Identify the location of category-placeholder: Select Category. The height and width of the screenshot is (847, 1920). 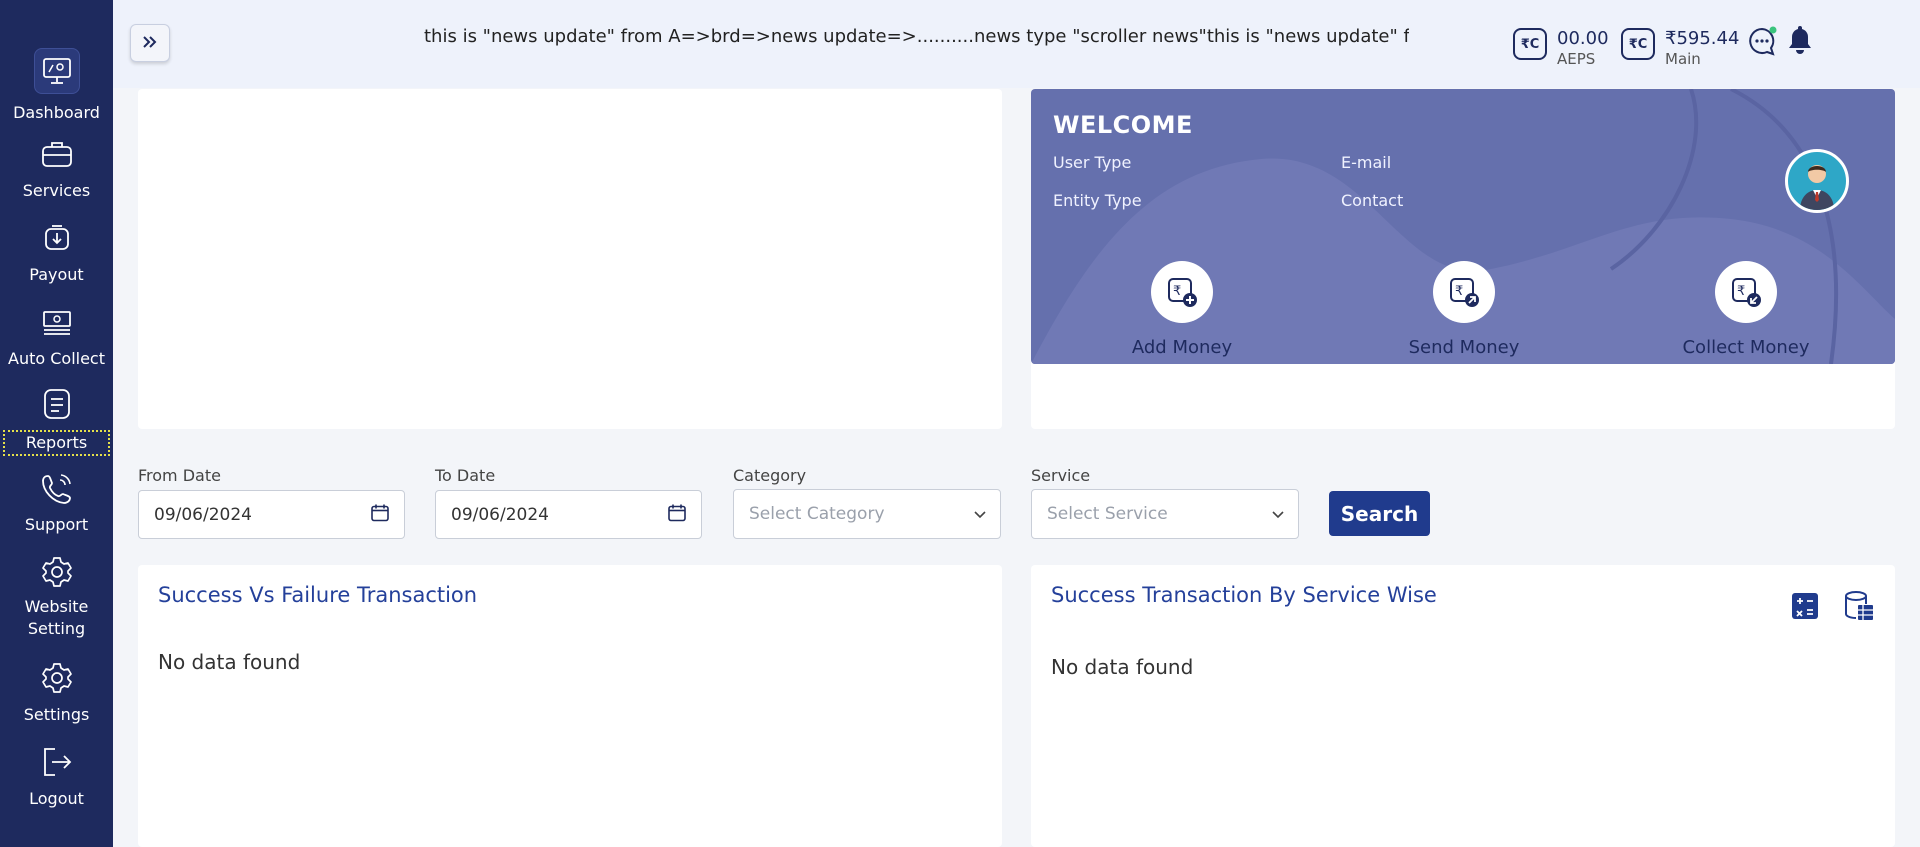
(817, 514).